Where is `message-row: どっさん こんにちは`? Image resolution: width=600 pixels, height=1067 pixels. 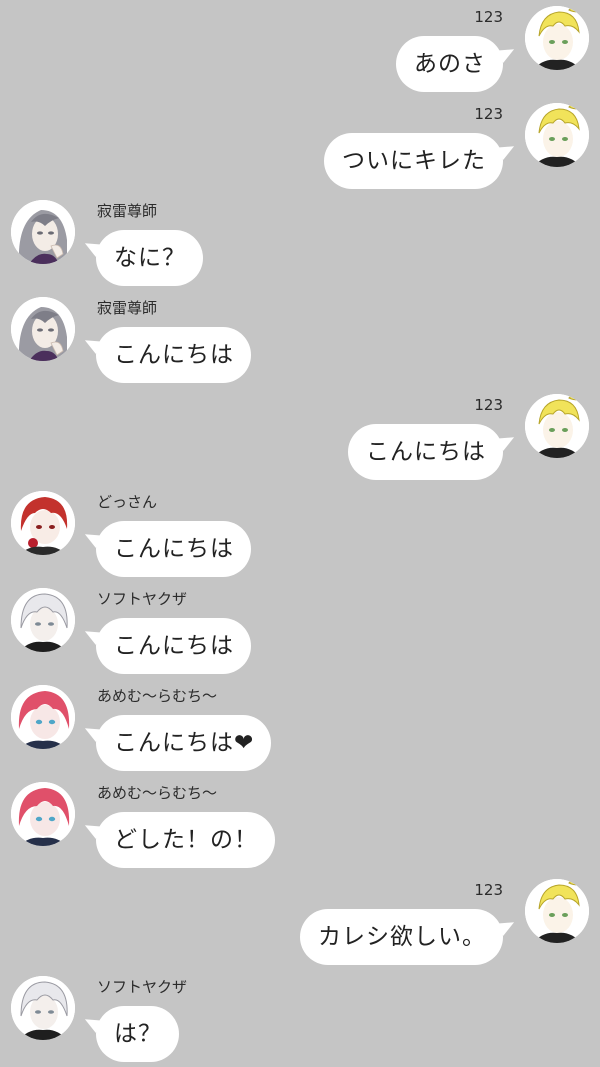 message-row: どっさん こんにちは is located at coordinates (300, 533).